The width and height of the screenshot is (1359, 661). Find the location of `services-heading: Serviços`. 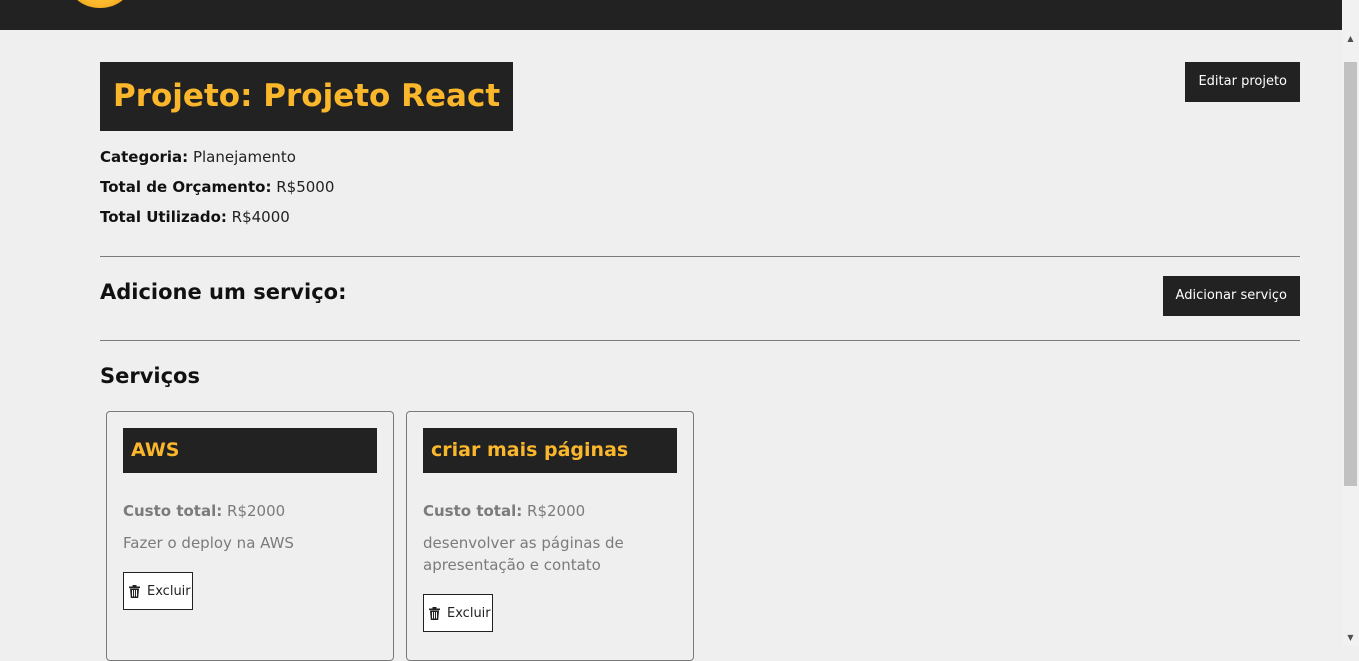

services-heading: Serviços is located at coordinates (150, 376).